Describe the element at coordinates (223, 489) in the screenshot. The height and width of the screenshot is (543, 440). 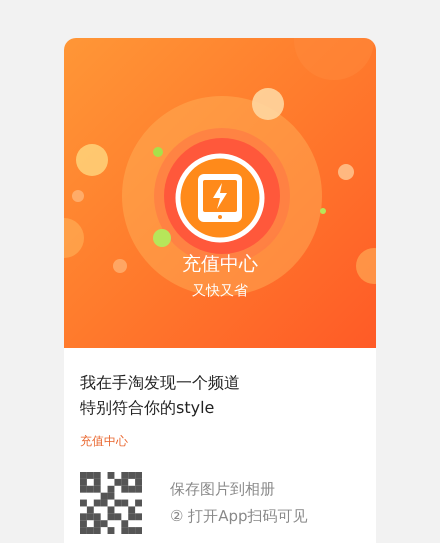
I see `step-text: 保存图片到相册` at that location.